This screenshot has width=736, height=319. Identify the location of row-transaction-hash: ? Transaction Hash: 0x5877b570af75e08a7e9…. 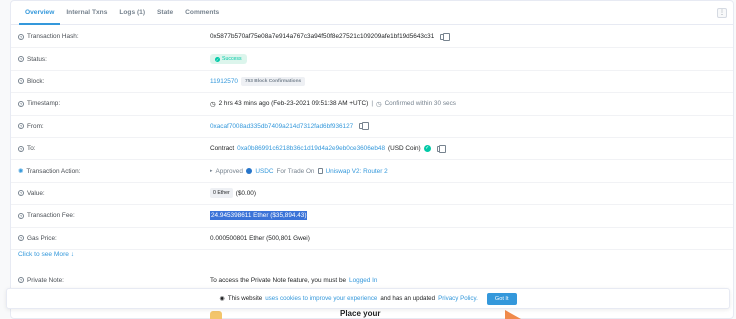
(372, 37).